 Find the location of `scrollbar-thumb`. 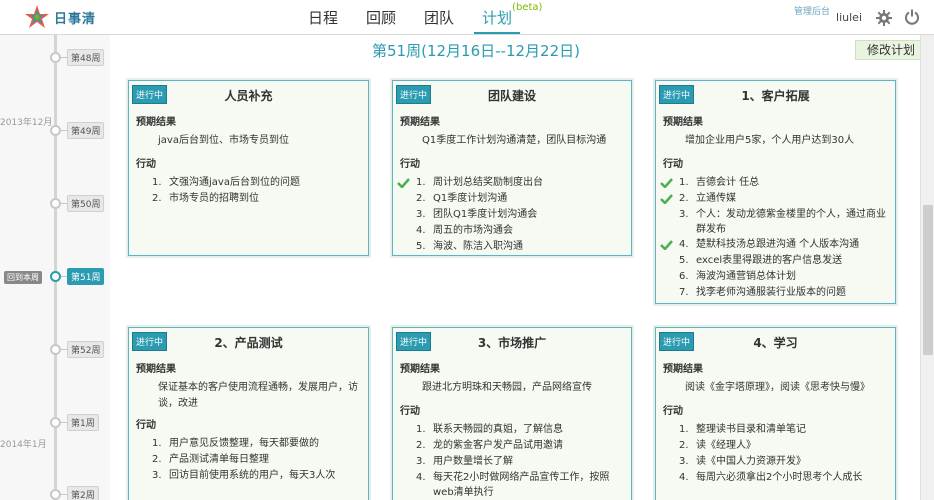

scrollbar-thumb is located at coordinates (928, 280).